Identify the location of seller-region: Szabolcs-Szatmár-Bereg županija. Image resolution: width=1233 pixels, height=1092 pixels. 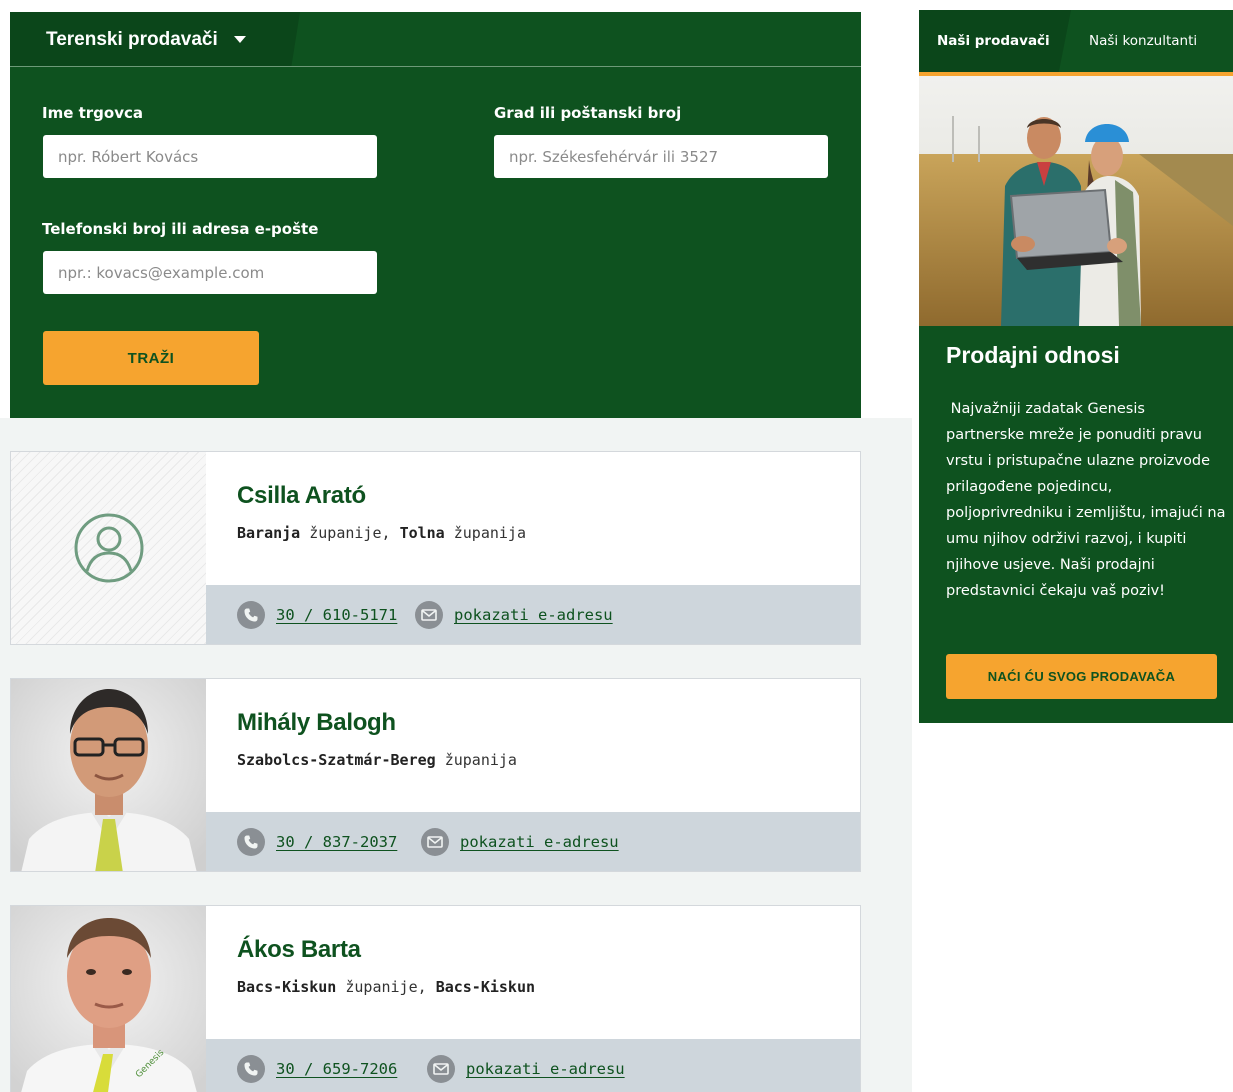
(377, 760).